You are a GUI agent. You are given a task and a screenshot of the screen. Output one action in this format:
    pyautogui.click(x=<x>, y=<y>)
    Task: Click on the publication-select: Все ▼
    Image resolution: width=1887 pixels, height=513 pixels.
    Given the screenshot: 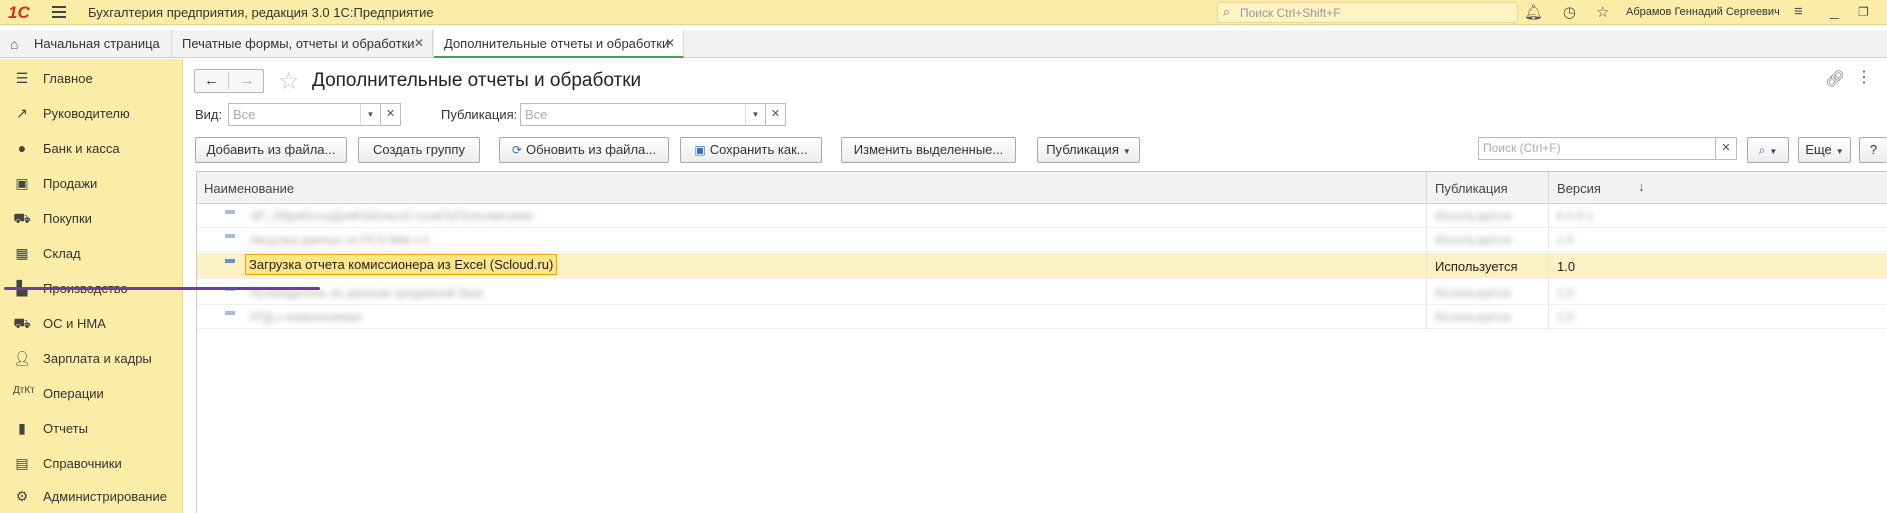 What is the action you would take?
    pyautogui.click(x=643, y=114)
    